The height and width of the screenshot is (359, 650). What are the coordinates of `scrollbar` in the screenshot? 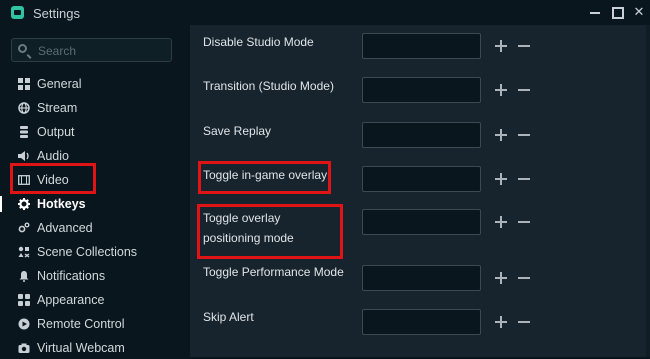 It's located at (648, 191).